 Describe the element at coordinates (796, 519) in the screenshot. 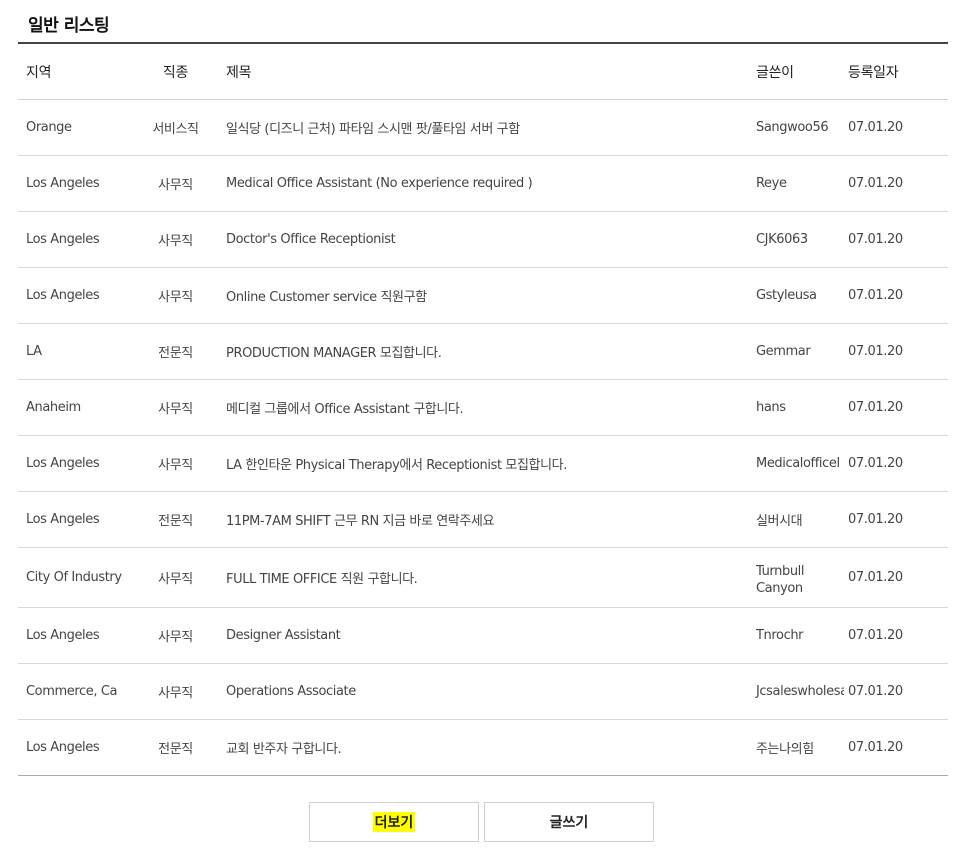

I see `row-author: 실버시대` at that location.